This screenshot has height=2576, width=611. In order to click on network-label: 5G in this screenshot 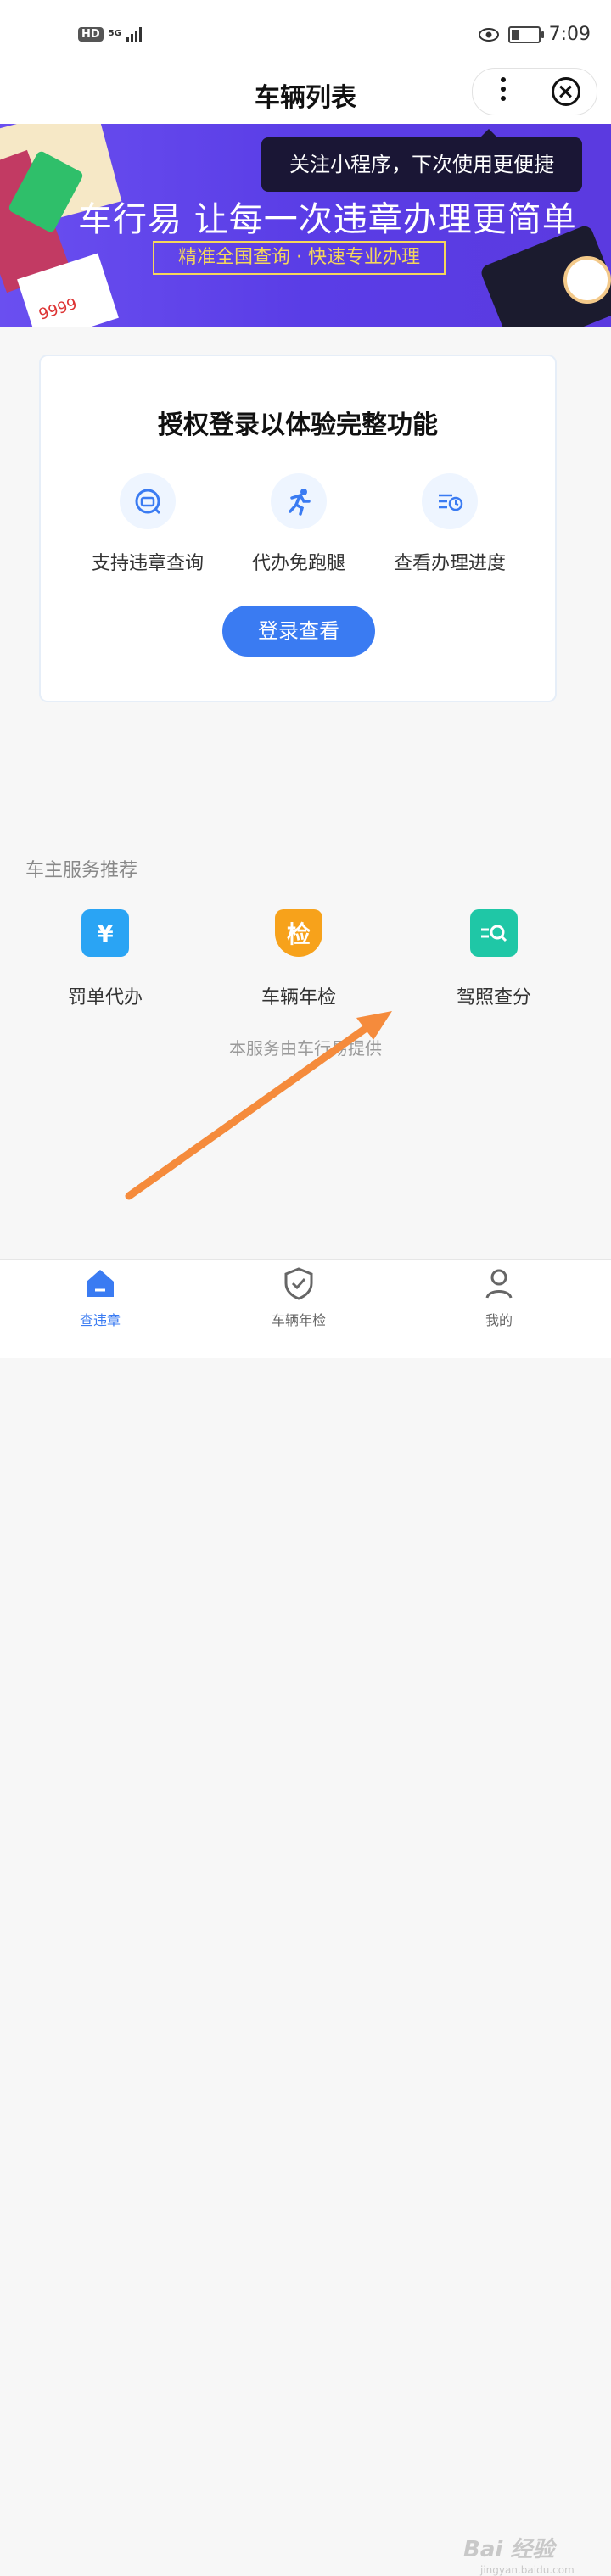, I will do `click(114, 33)`.